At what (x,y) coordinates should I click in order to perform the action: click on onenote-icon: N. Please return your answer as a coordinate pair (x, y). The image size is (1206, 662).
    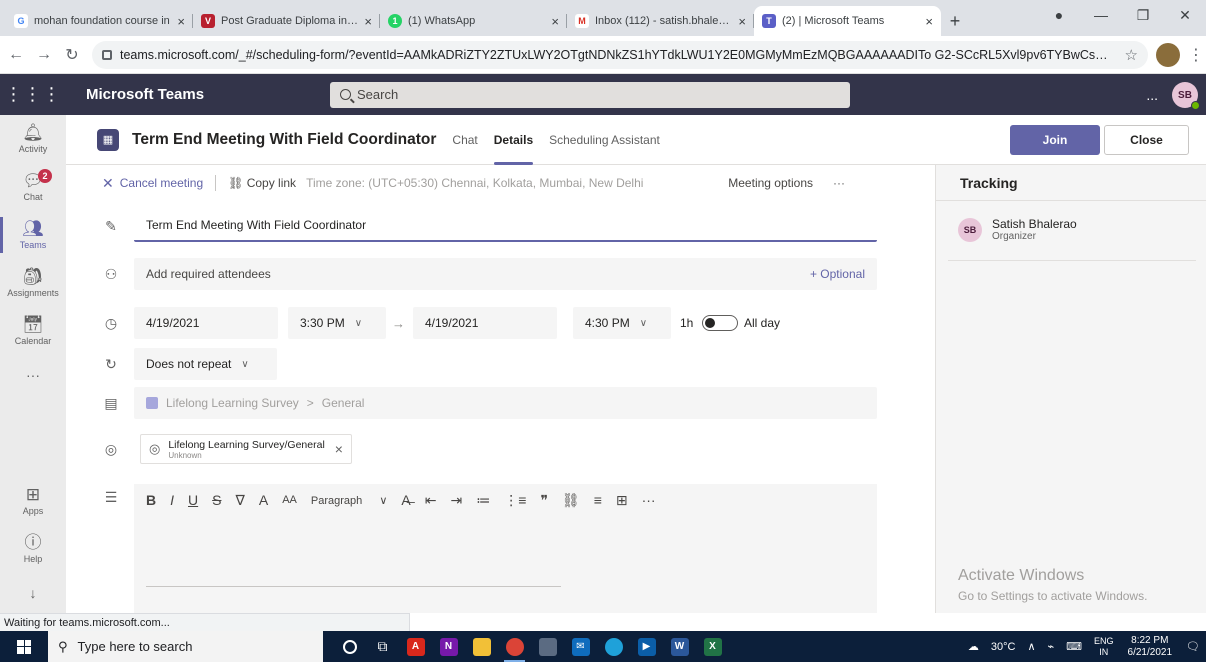
    Looking at the image, I should click on (448, 646).